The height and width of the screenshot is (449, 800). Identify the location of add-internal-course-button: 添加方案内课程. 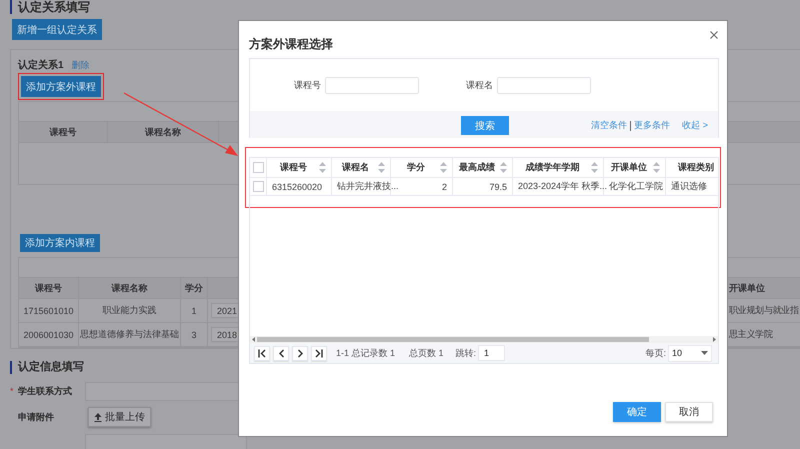
(60, 243).